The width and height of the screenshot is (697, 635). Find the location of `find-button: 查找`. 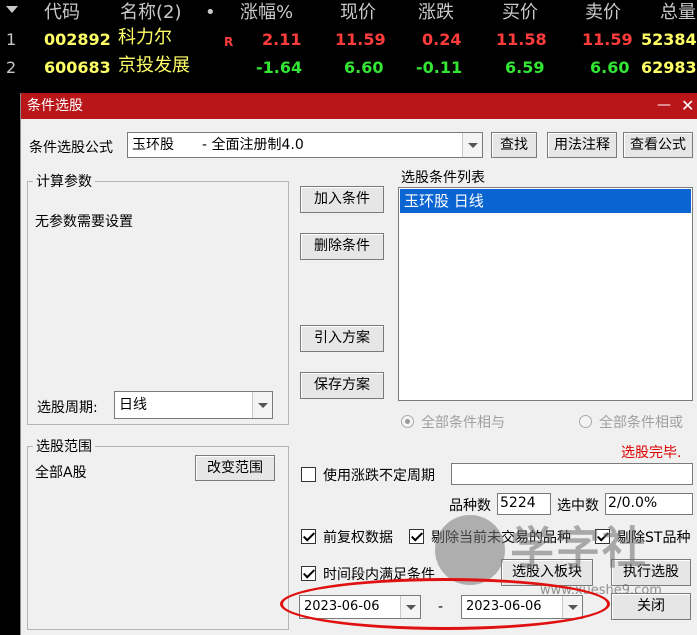

find-button: 查找 is located at coordinates (514, 145).